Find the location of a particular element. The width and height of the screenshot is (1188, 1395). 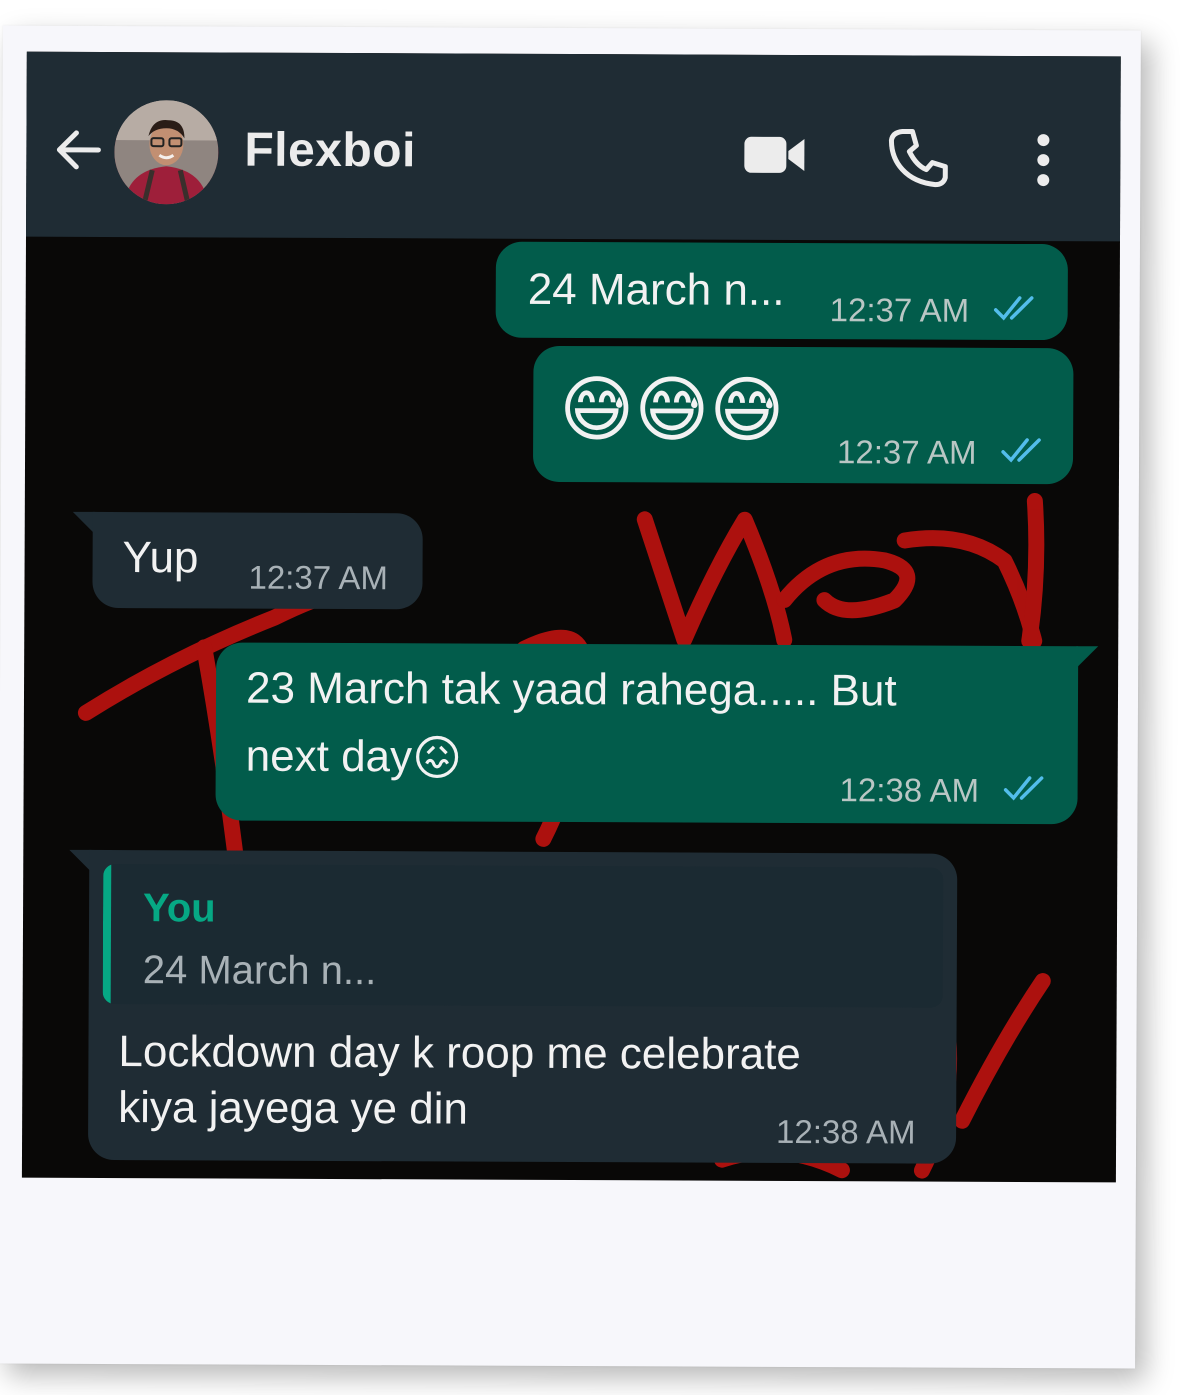

back-arrow-icon is located at coordinates (78, 150).